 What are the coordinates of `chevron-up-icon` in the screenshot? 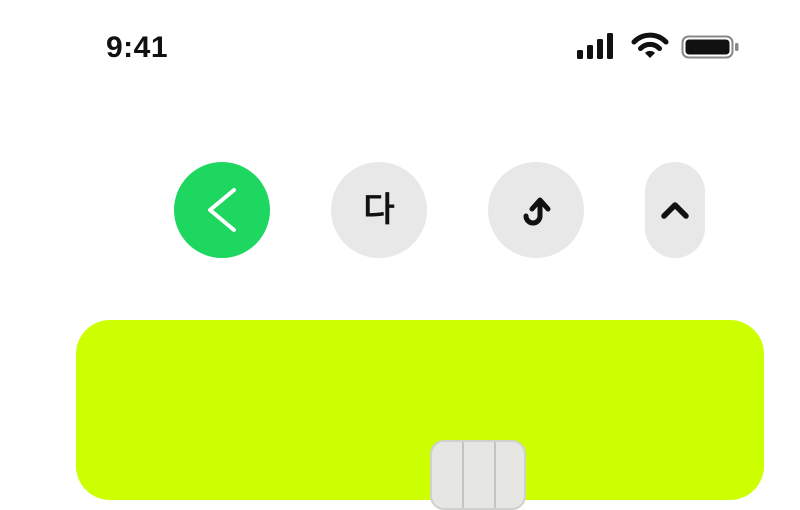 It's located at (675, 210).